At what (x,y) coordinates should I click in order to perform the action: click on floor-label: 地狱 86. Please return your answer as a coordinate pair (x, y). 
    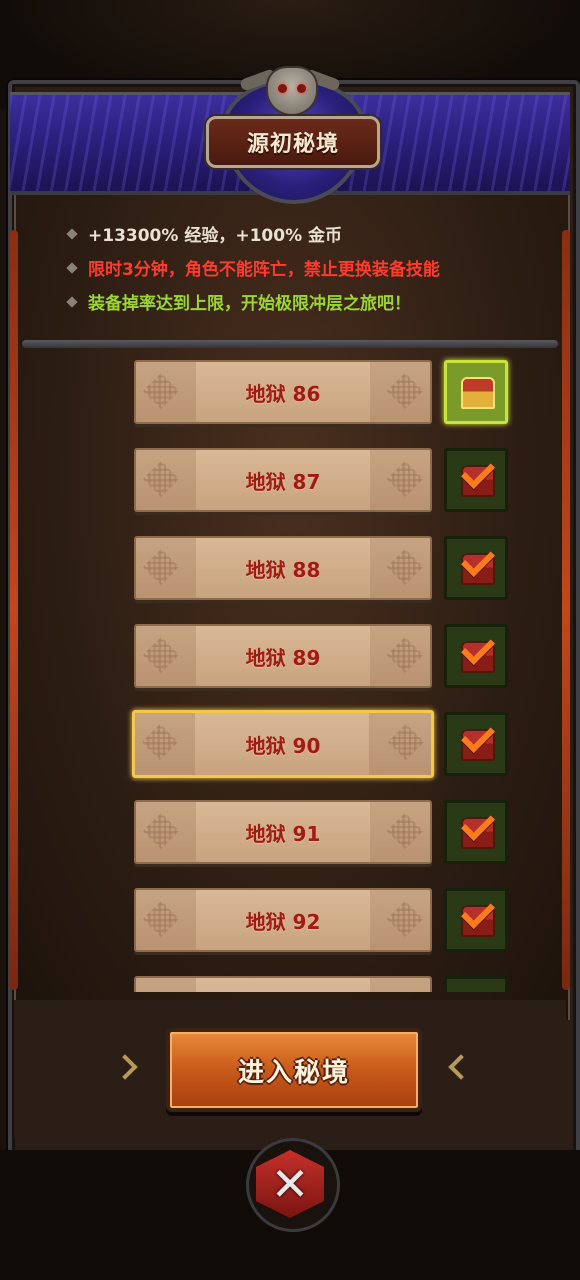
    Looking at the image, I should click on (283, 393).